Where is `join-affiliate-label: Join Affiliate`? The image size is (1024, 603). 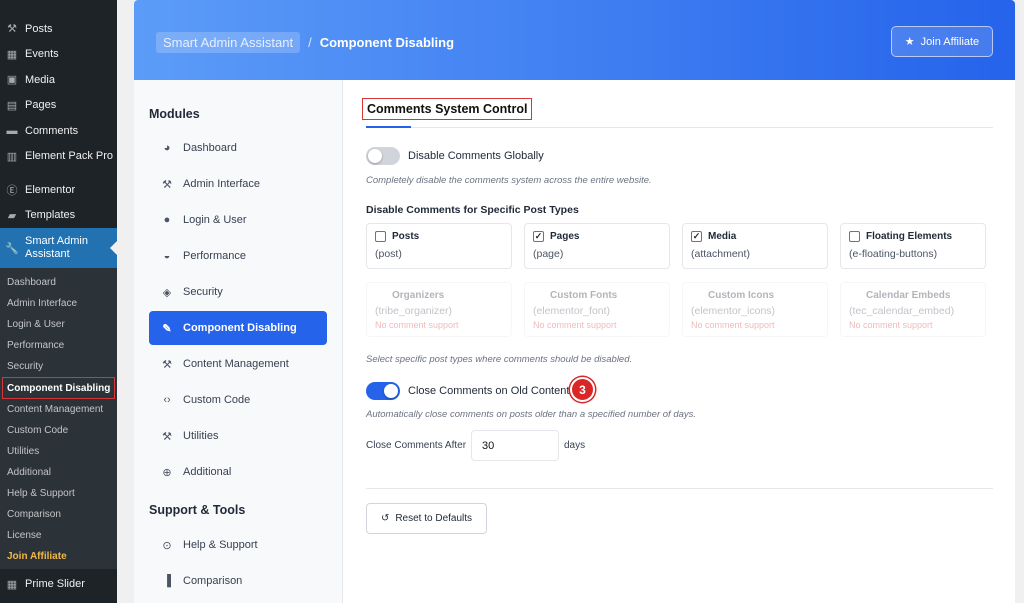 join-affiliate-label: Join Affiliate is located at coordinates (950, 41).